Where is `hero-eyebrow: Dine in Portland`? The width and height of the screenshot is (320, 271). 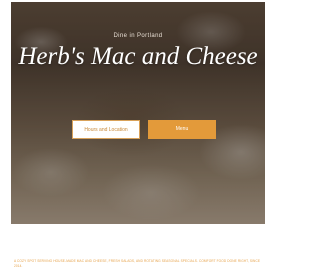 hero-eyebrow: Dine in Portland is located at coordinates (138, 36).